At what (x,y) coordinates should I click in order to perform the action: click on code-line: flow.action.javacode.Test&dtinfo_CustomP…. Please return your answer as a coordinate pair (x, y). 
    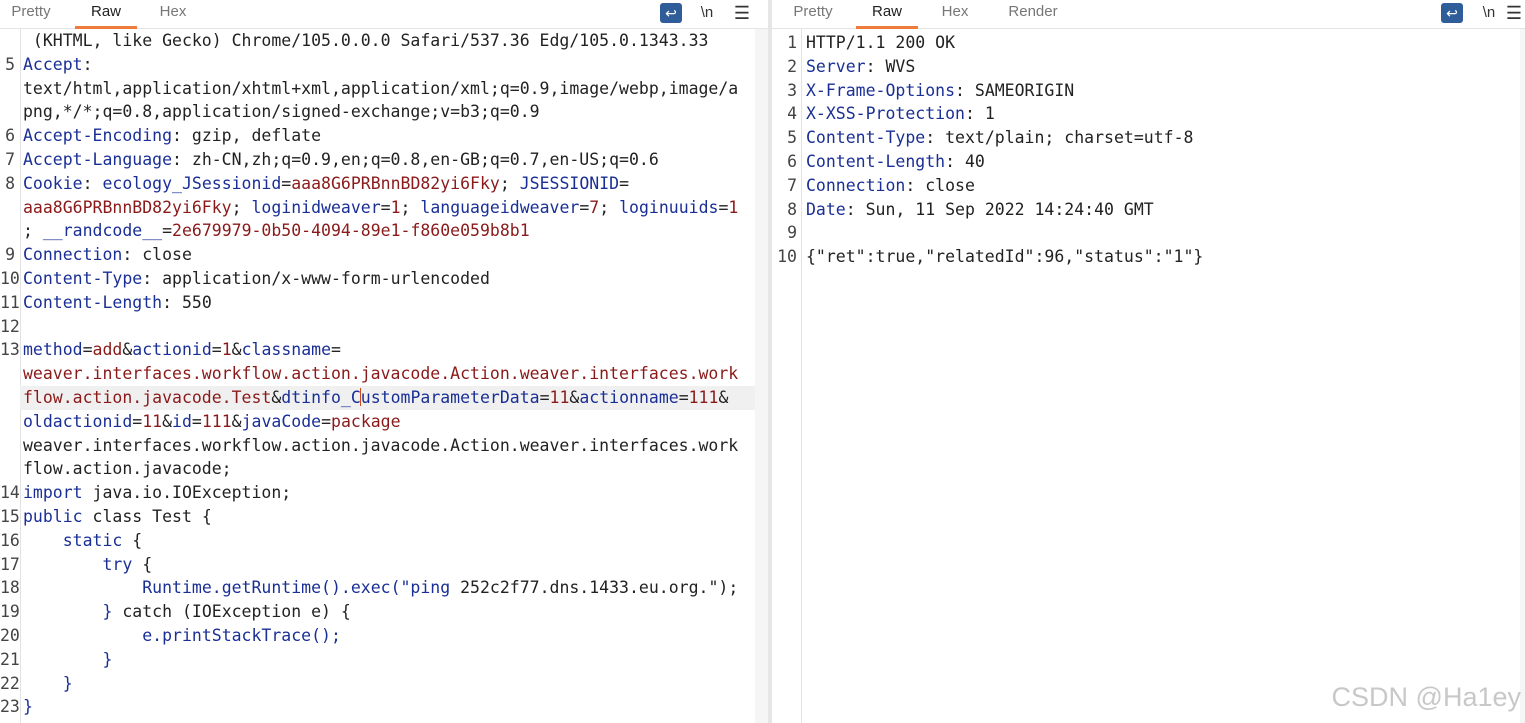
    Looking at the image, I should click on (375, 398).